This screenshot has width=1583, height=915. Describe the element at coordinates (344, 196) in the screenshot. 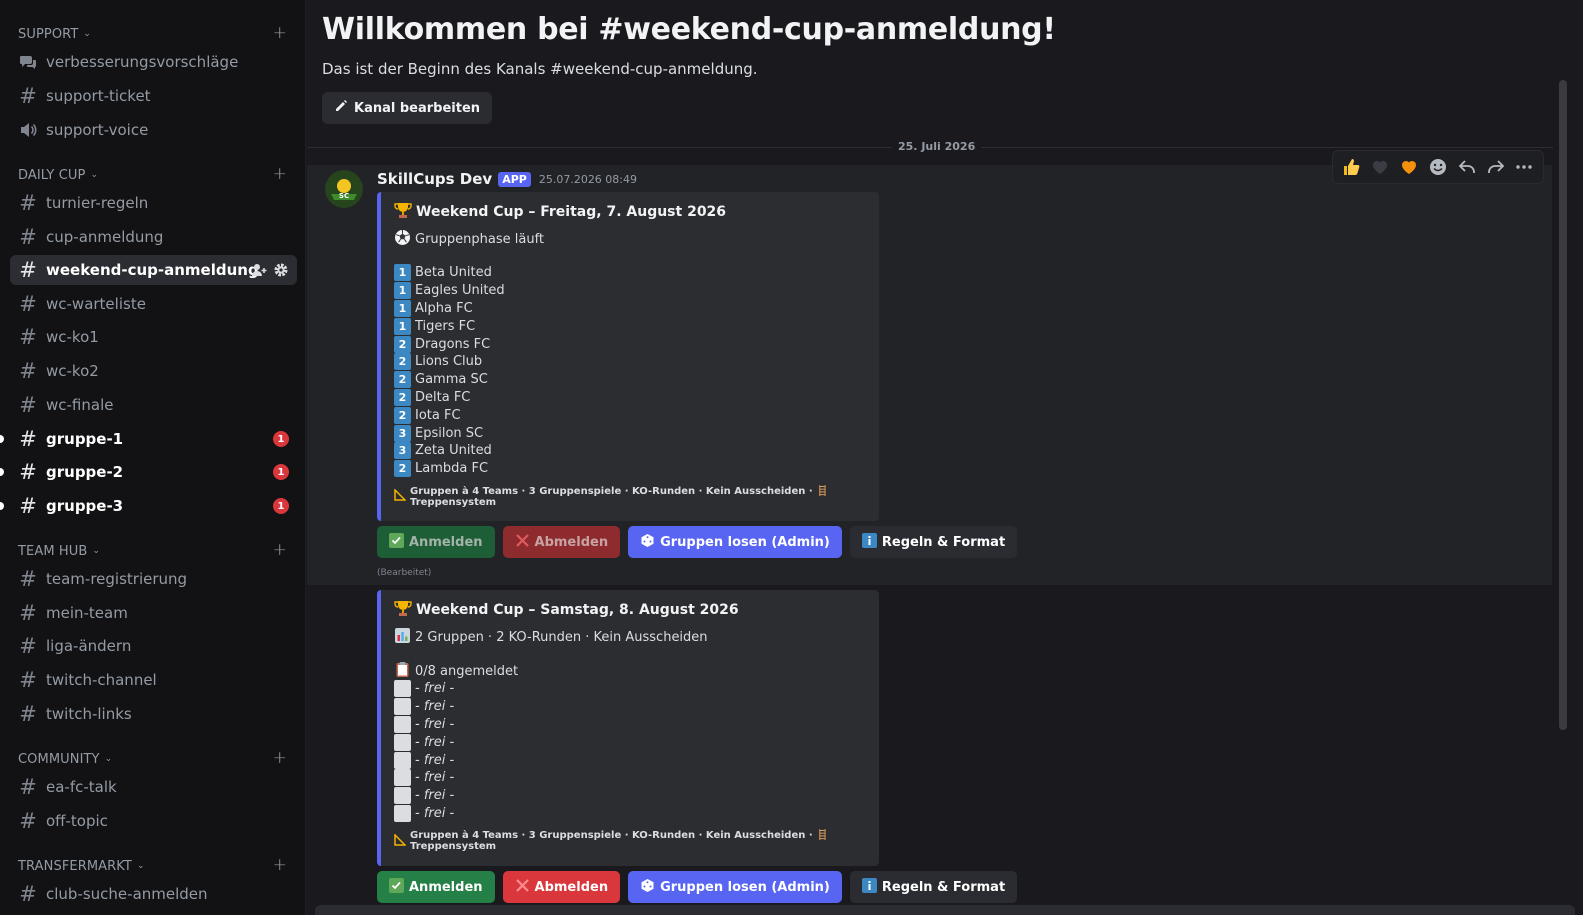

I see `svg-text: SC` at that location.